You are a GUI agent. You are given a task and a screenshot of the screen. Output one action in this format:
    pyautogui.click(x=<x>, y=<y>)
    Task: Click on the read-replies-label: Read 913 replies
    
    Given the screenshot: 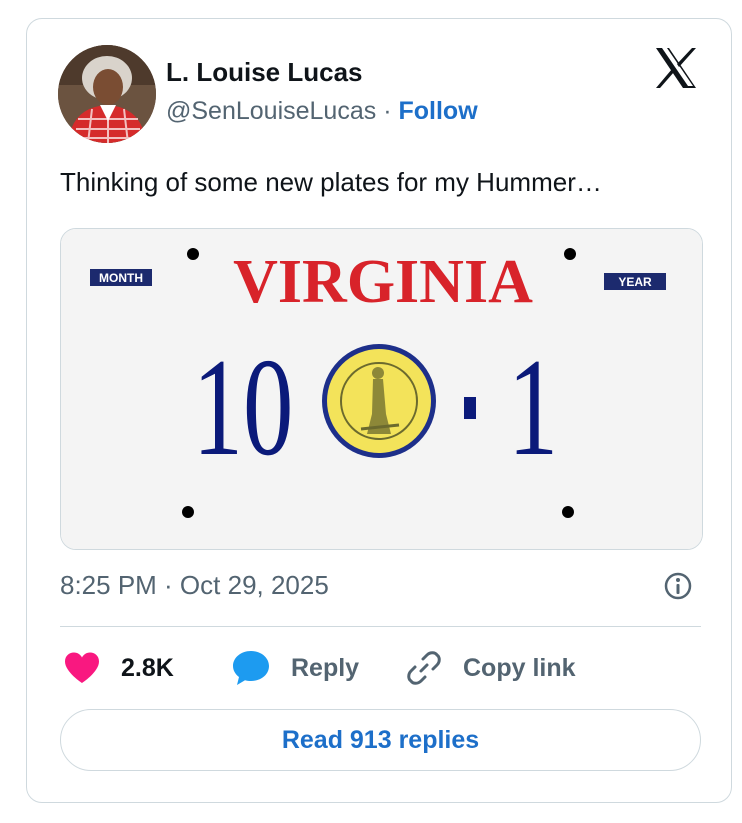 What is the action you would take?
    pyautogui.click(x=380, y=739)
    